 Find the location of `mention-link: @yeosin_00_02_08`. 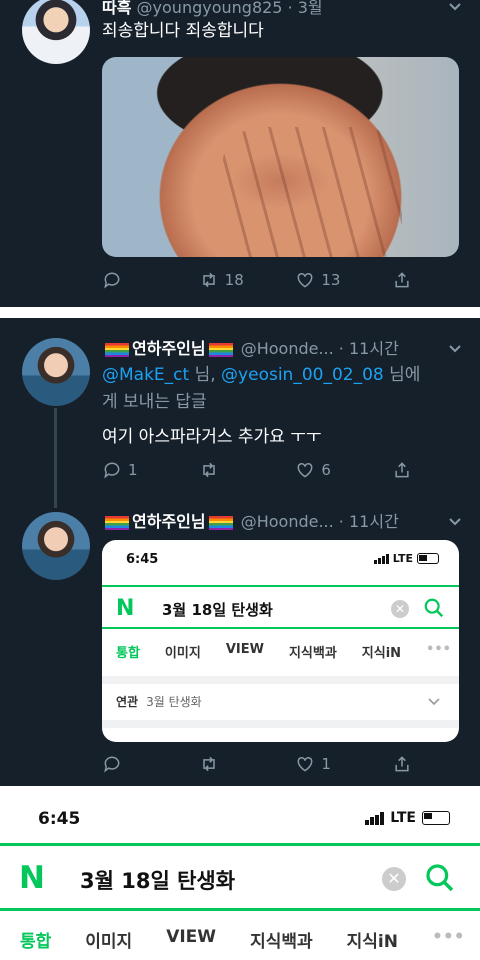

mention-link: @yeosin_00_02_08 is located at coordinates (302, 375).